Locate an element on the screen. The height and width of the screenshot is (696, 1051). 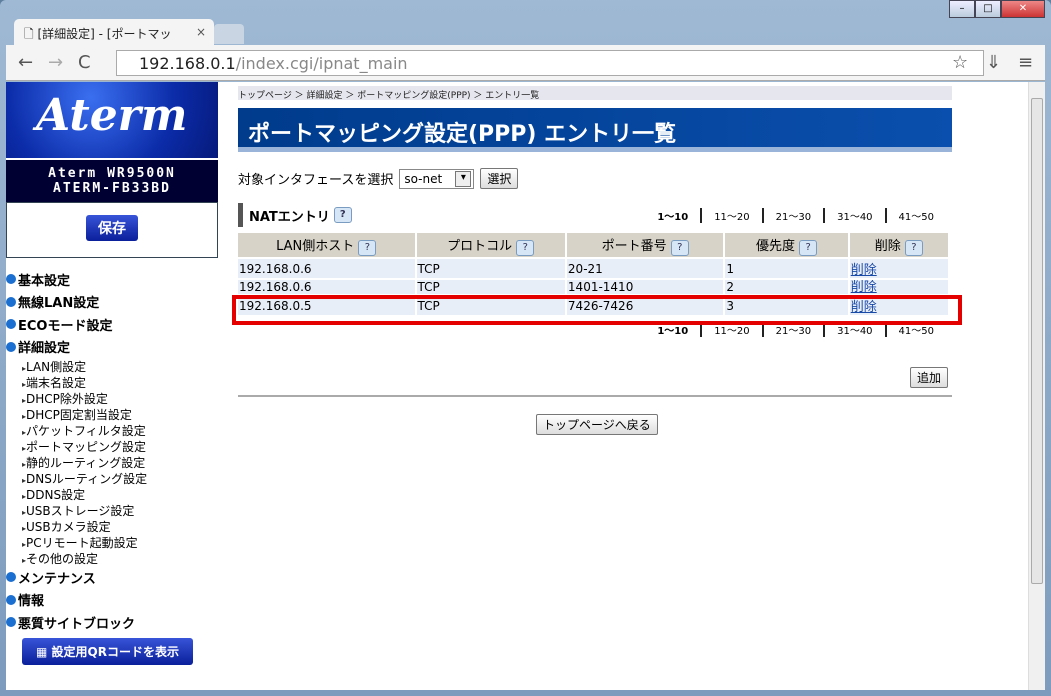
maximize-button: □ is located at coordinates (988, 9).